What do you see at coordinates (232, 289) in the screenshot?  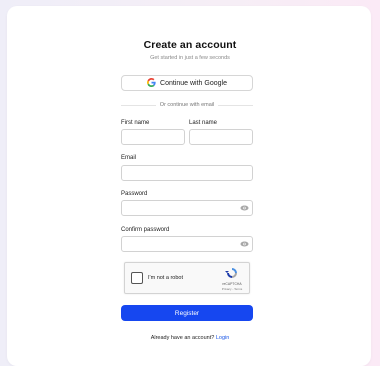 I see `recaptcha-terms: Privacy - Terms` at bounding box center [232, 289].